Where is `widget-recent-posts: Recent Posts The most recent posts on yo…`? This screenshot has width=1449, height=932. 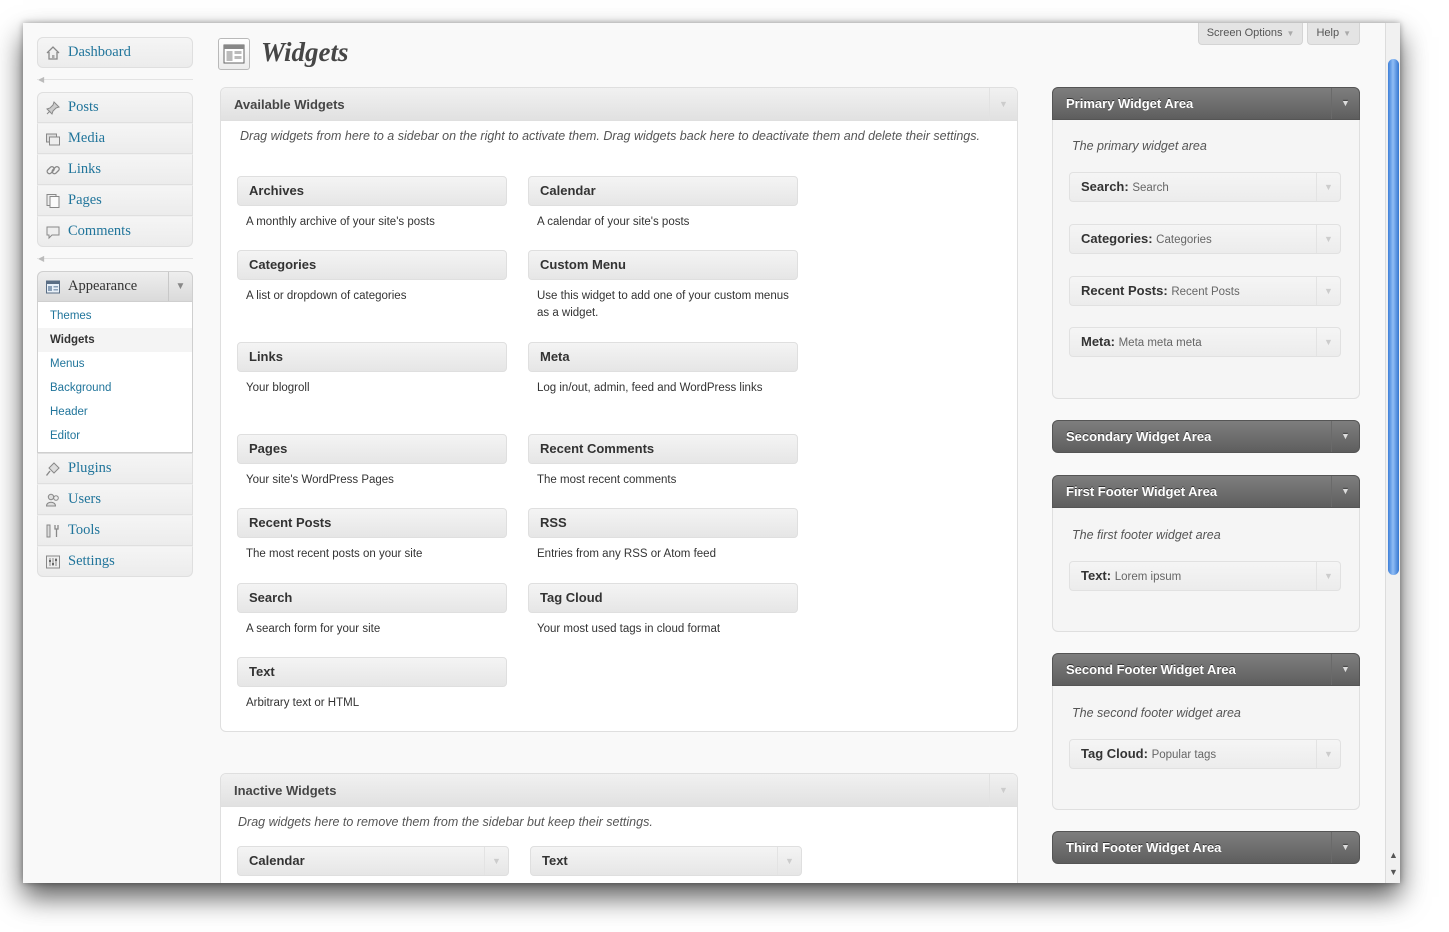
widget-recent-posts: Recent Posts The most recent posts on yo… is located at coordinates (372, 535).